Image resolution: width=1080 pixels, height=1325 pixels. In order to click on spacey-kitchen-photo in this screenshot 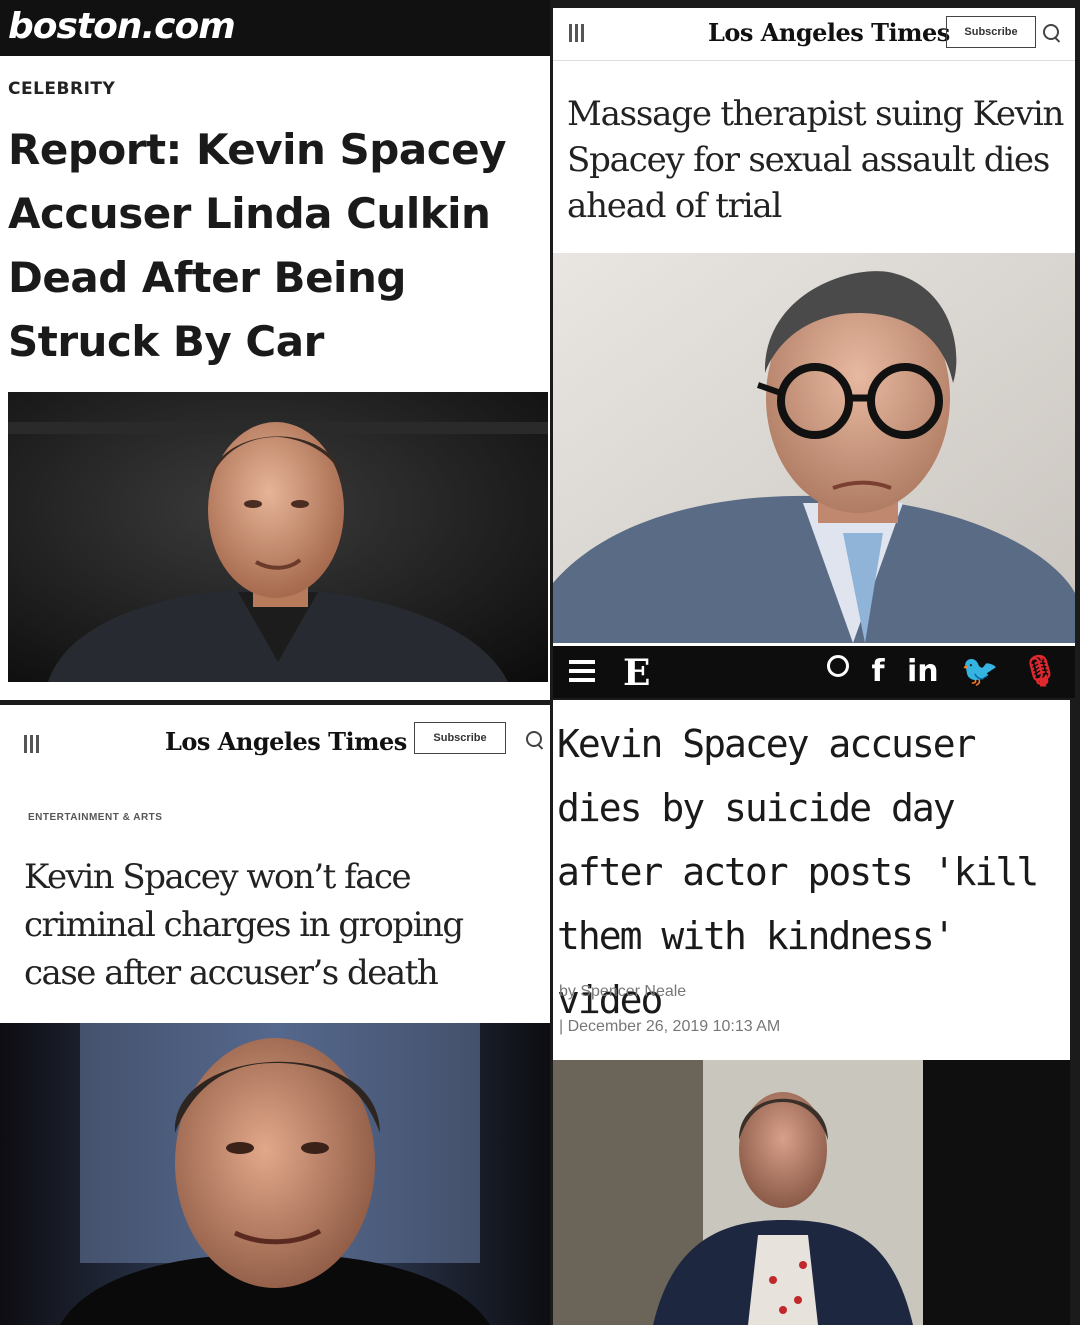, I will do `click(811, 1192)`.